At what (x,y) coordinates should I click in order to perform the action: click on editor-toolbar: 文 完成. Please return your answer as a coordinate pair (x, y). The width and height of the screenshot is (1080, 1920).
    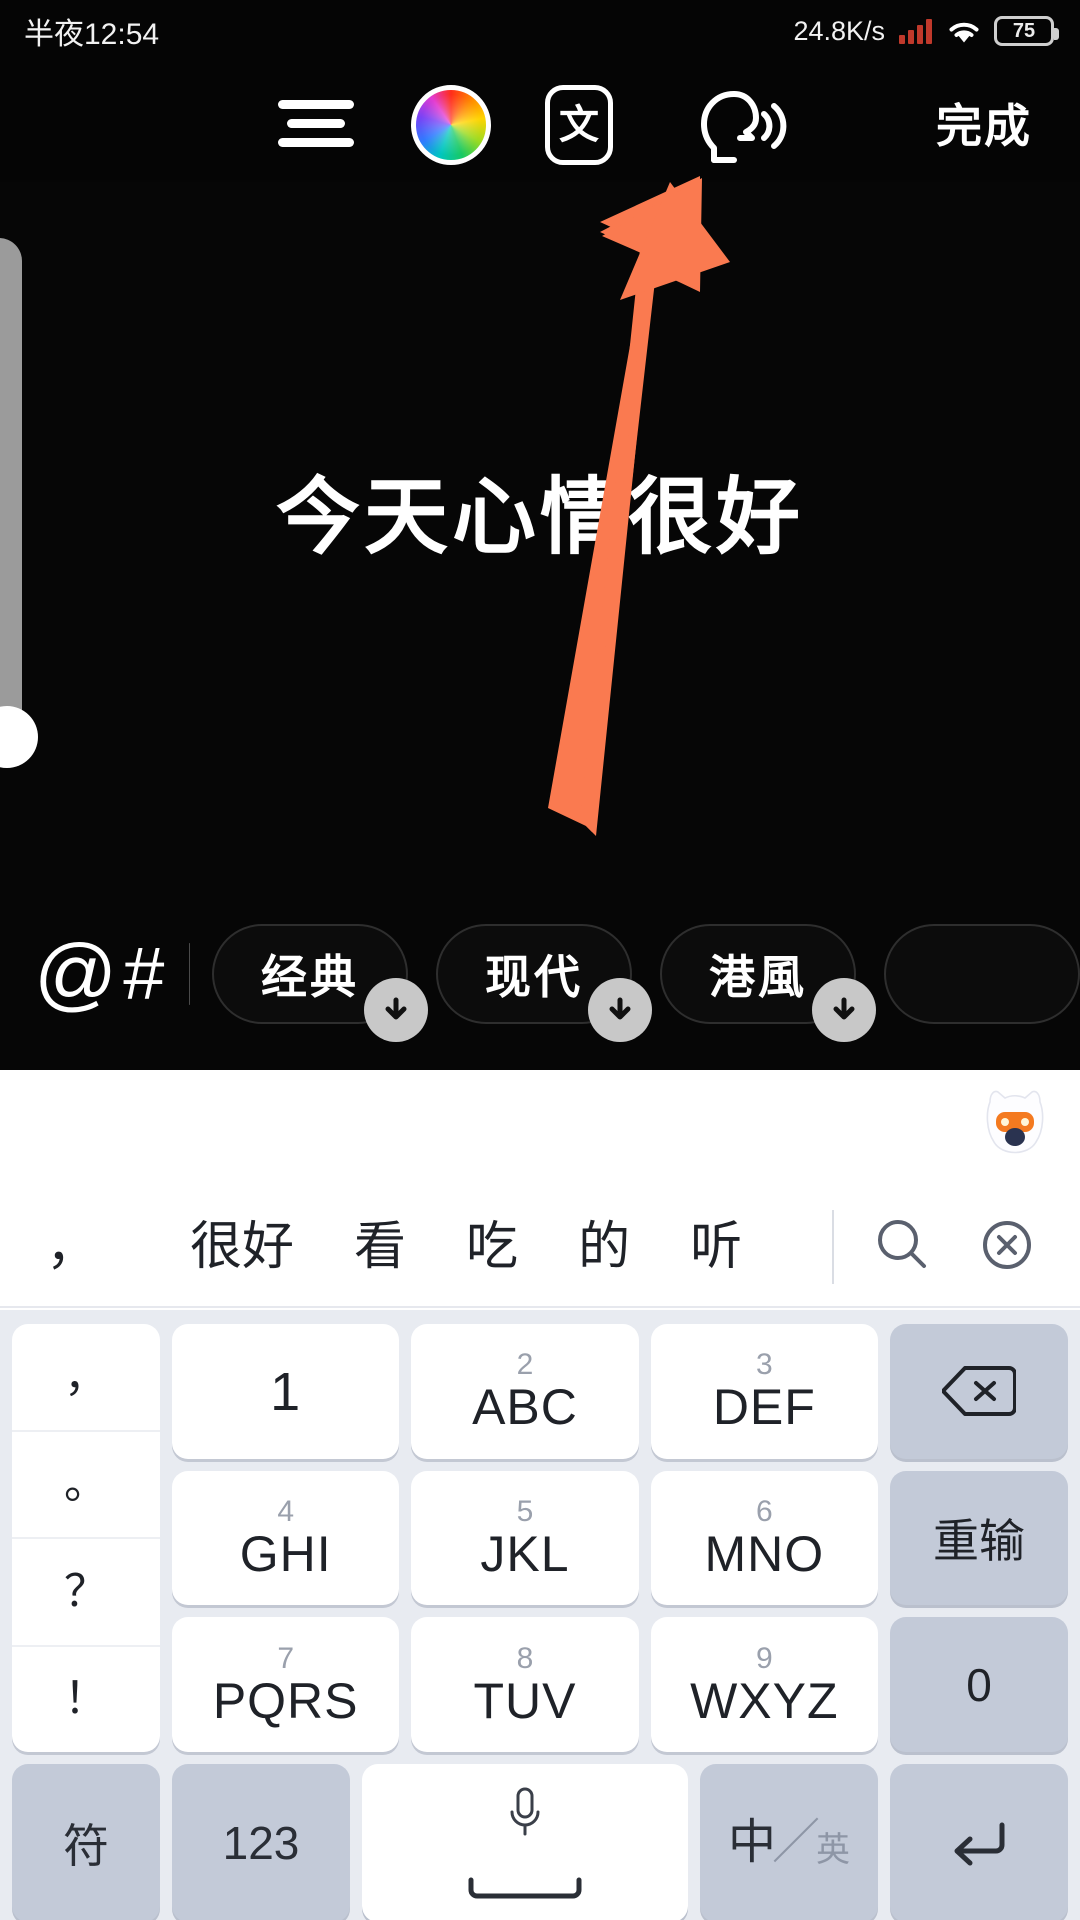
    Looking at the image, I should click on (540, 122).